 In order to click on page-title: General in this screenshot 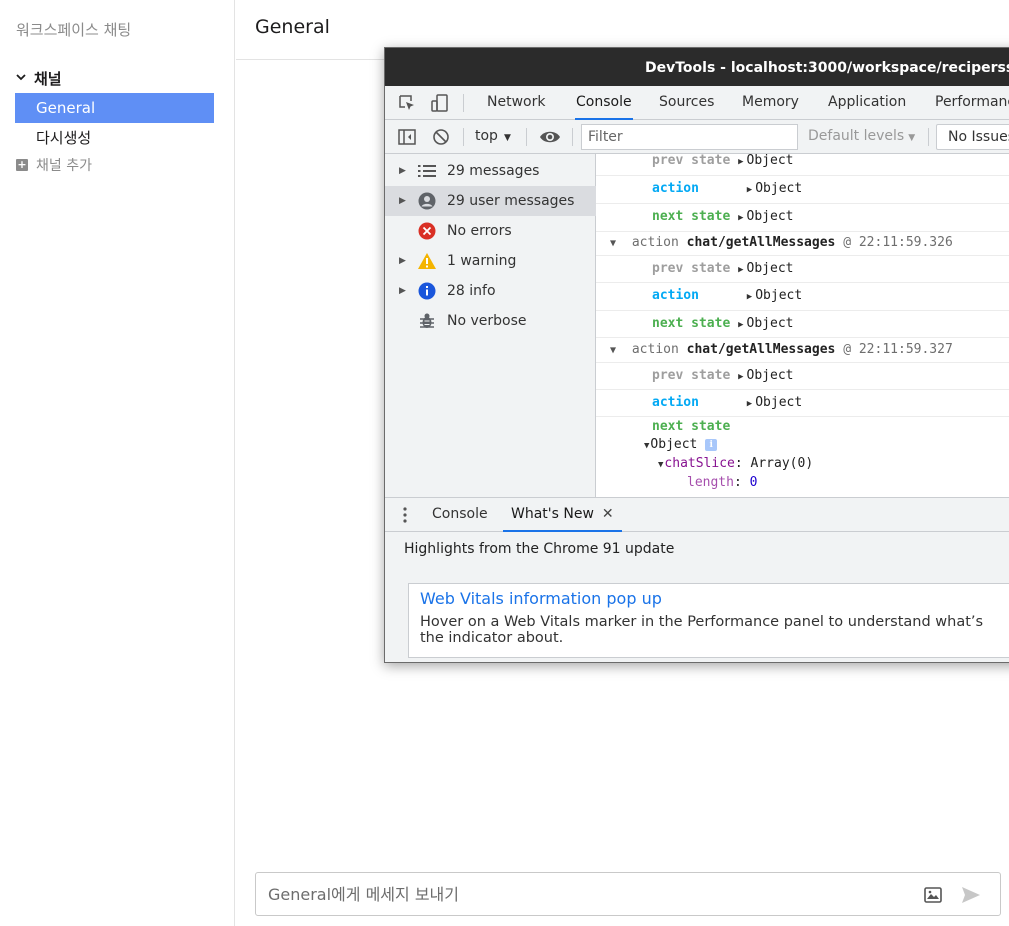, I will do `click(292, 27)`.